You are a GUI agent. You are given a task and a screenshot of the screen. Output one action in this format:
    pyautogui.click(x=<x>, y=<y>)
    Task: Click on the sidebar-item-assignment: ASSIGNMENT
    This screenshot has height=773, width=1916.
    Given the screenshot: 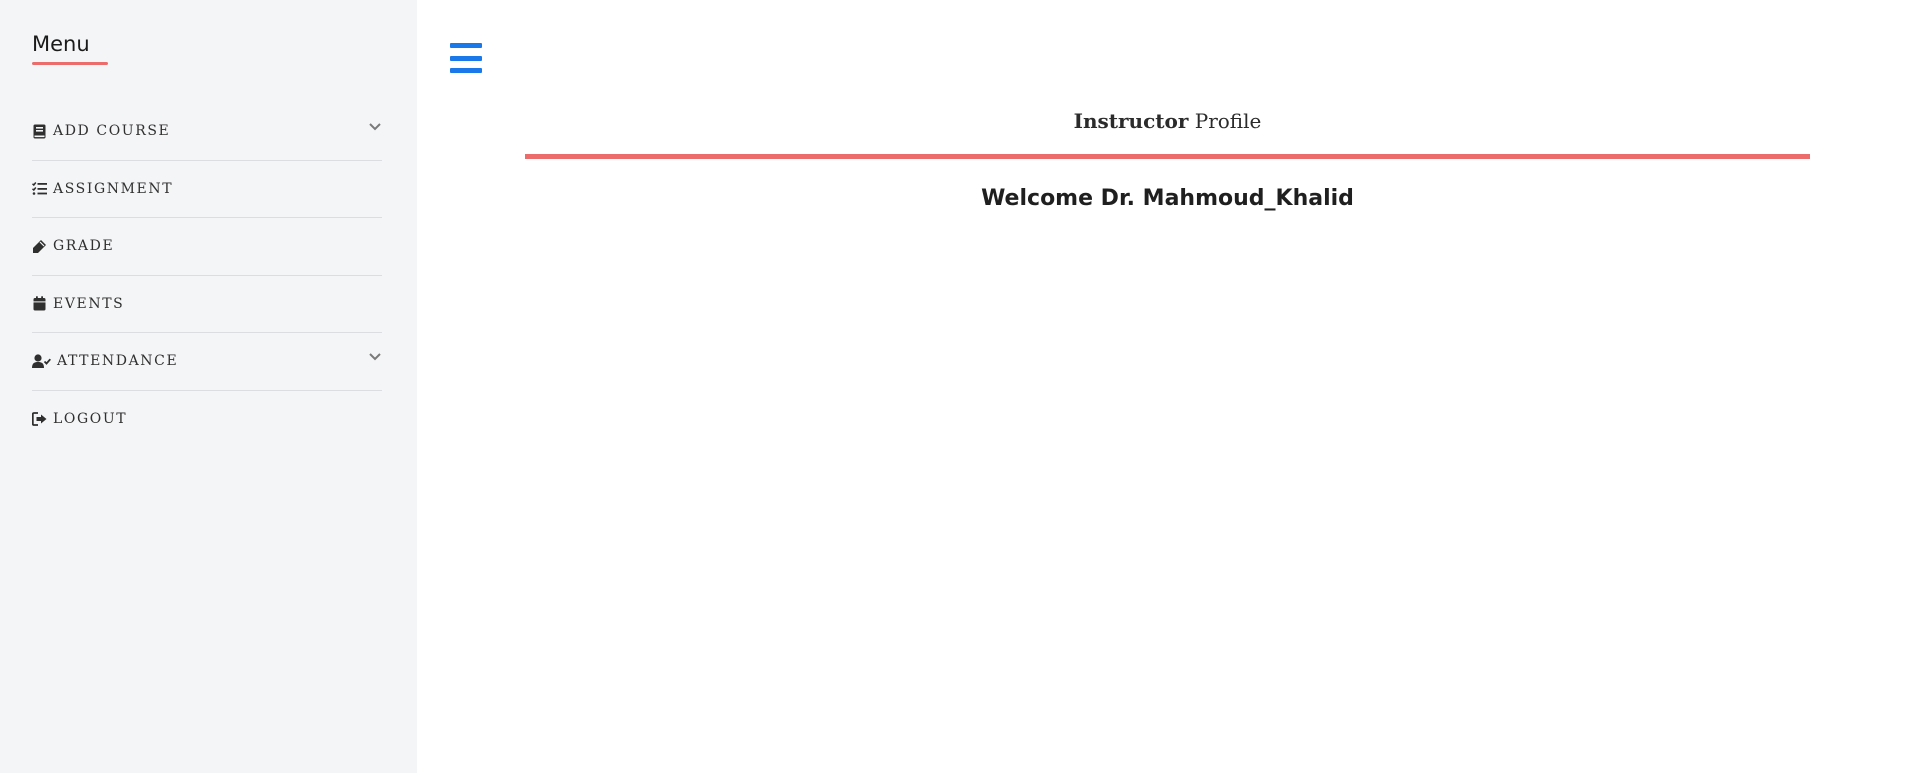 What is the action you would take?
    pyautogui.click(x=207, y=189)
    